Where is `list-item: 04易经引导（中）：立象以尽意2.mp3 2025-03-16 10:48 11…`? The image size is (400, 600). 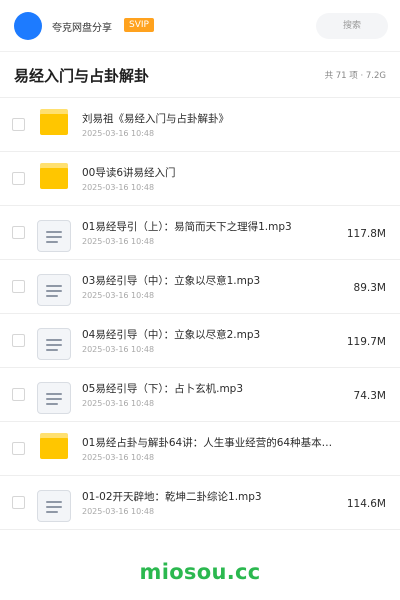 list-item: 04易经引导（中）：立象以尽意2.mp3 2025-03-16 10:48 11… is located at coordinates (200, 341).